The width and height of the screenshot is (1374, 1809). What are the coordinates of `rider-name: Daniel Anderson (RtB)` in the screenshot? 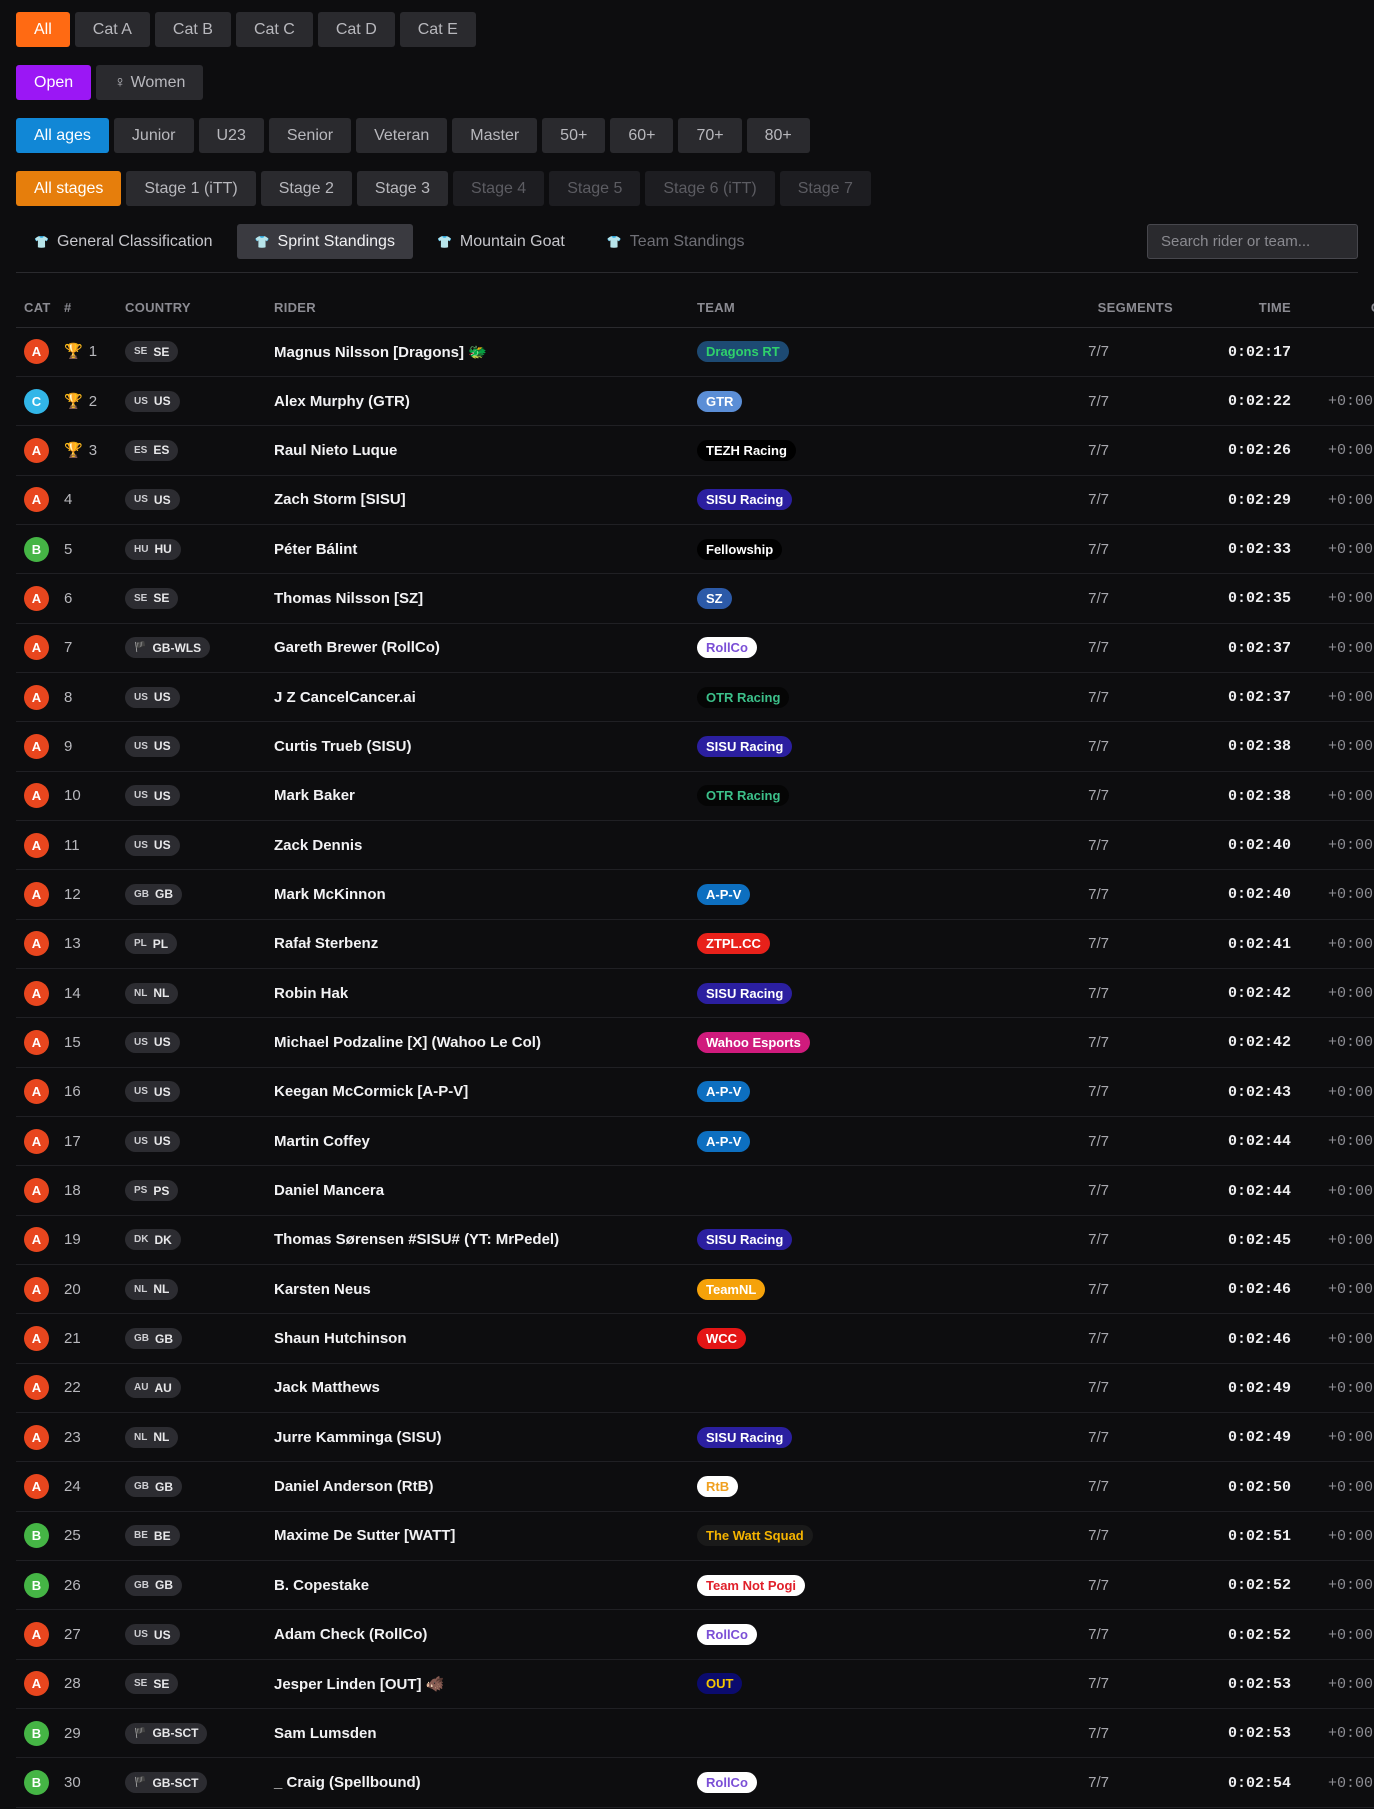 It's located at (353, 1486).